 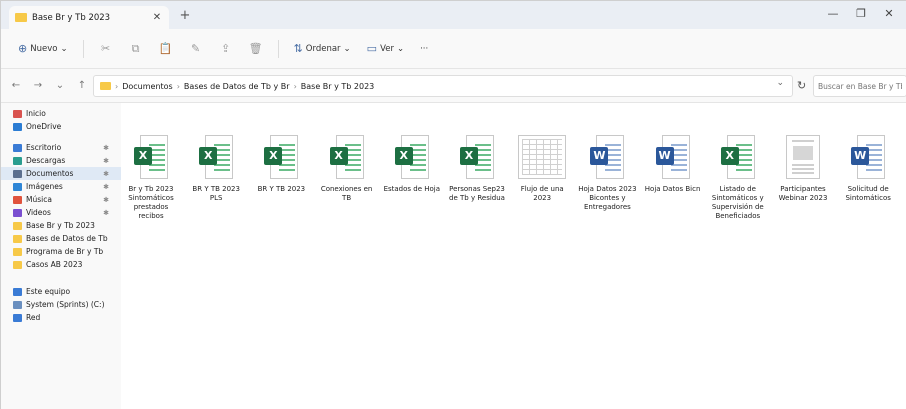 What do you see at coordinates (43, 49) in the screenshot?
I see `new-button: ⊕ Nuevo ⌄` at bounding box center [43, 49].